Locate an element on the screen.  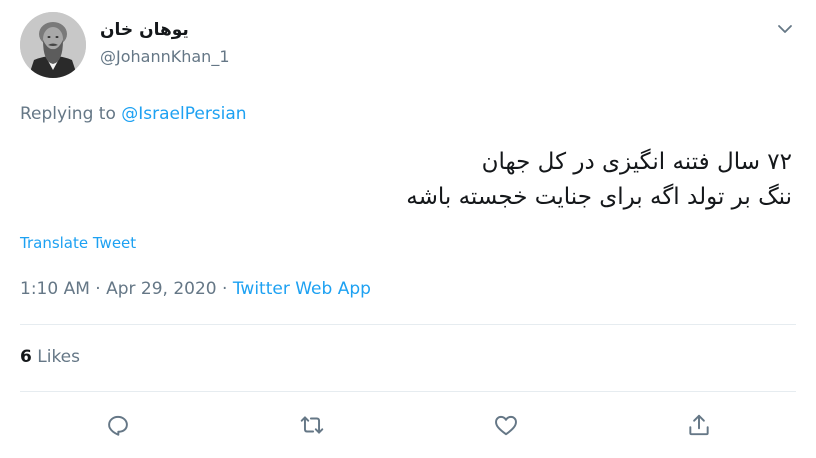
retweet-icon is located at coordinates (312, 425).